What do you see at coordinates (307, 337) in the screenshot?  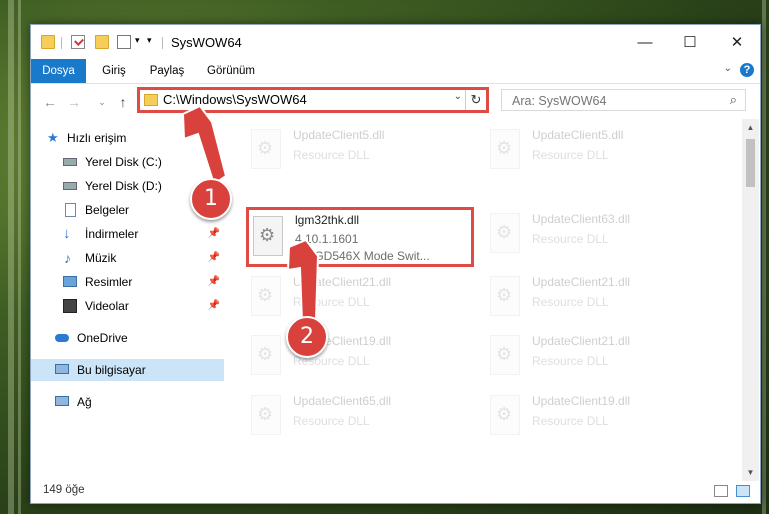 I see `step-callout-2: 2` at bounding box center [307, 337].